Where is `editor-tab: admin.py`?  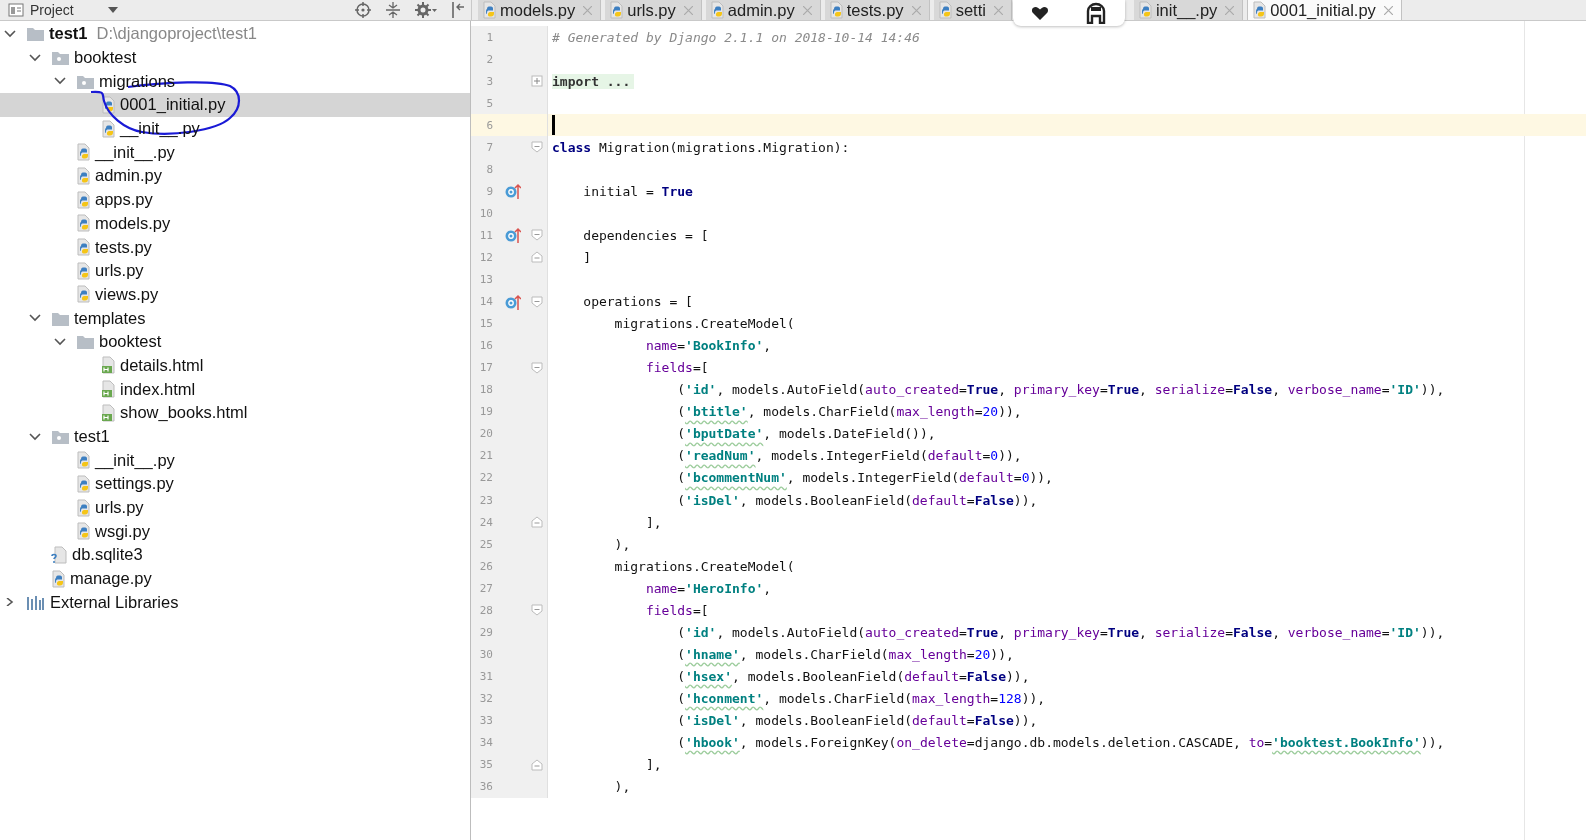
editor-tab: admin.py is located at coordinates (763, 10).